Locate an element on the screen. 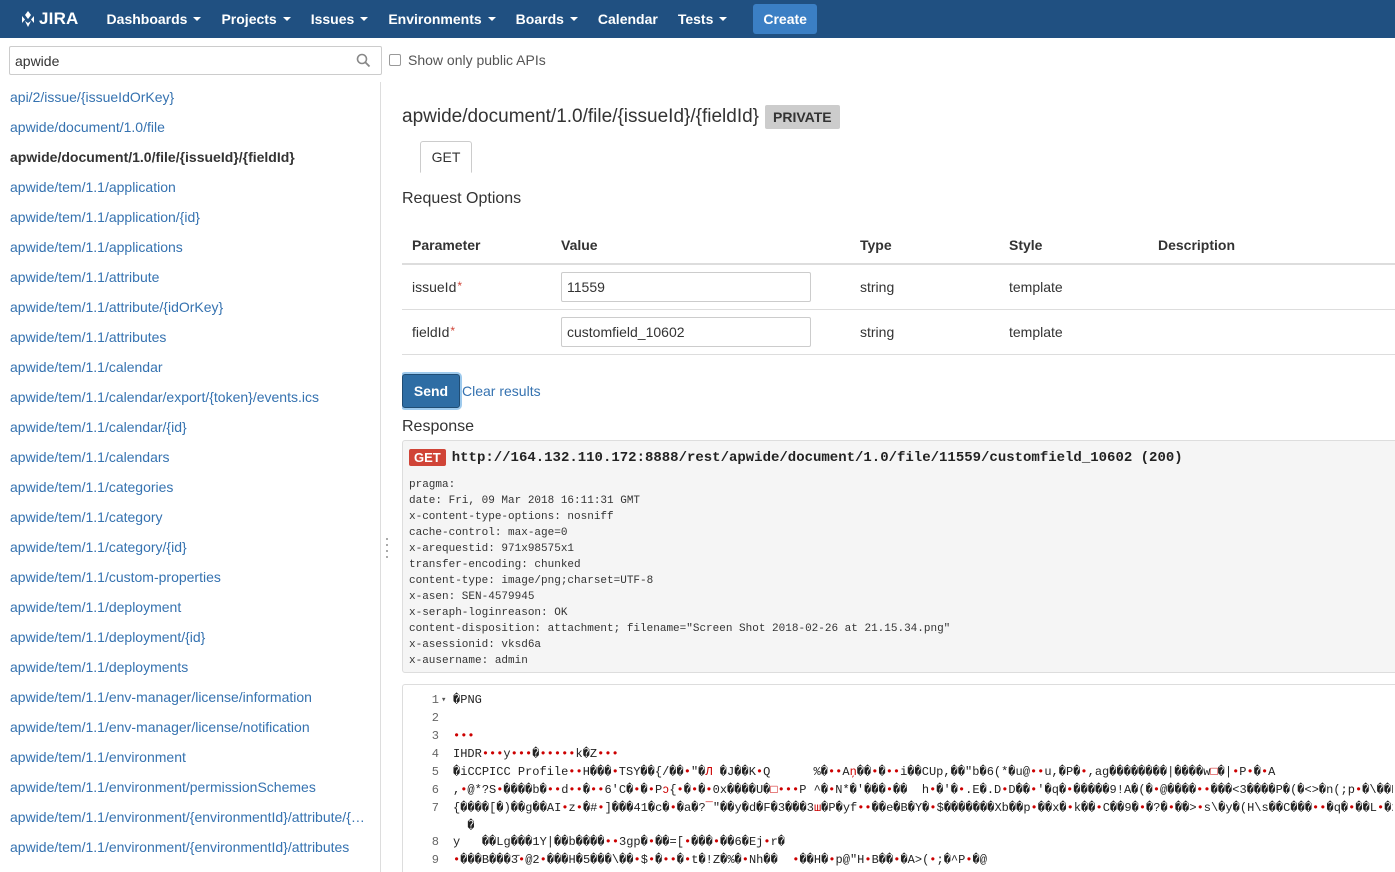  nav-tests: Tests is located at coordinates (703, 19).